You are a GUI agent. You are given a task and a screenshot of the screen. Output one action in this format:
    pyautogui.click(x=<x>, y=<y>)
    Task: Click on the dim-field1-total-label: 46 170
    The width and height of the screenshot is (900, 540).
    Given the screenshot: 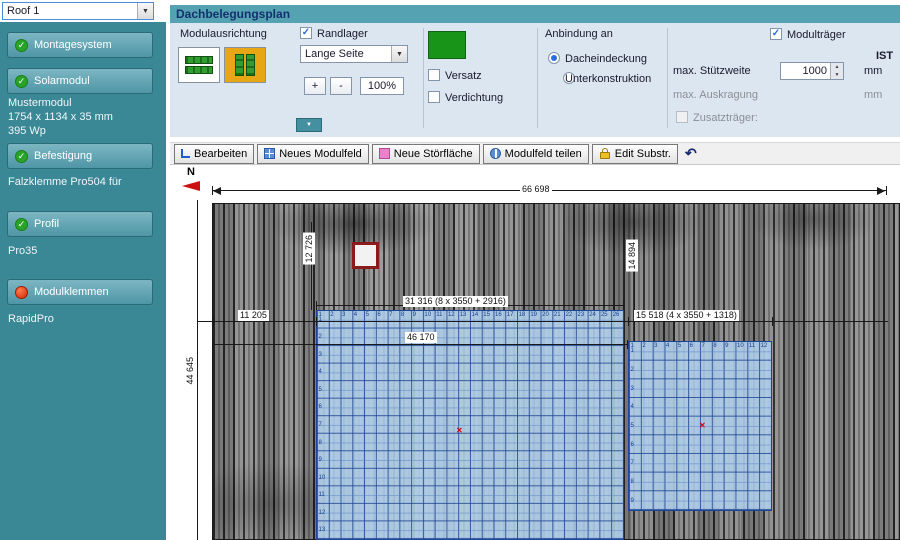 What is the action you would take?
    pyautogui.click(x=421, y=337)
    